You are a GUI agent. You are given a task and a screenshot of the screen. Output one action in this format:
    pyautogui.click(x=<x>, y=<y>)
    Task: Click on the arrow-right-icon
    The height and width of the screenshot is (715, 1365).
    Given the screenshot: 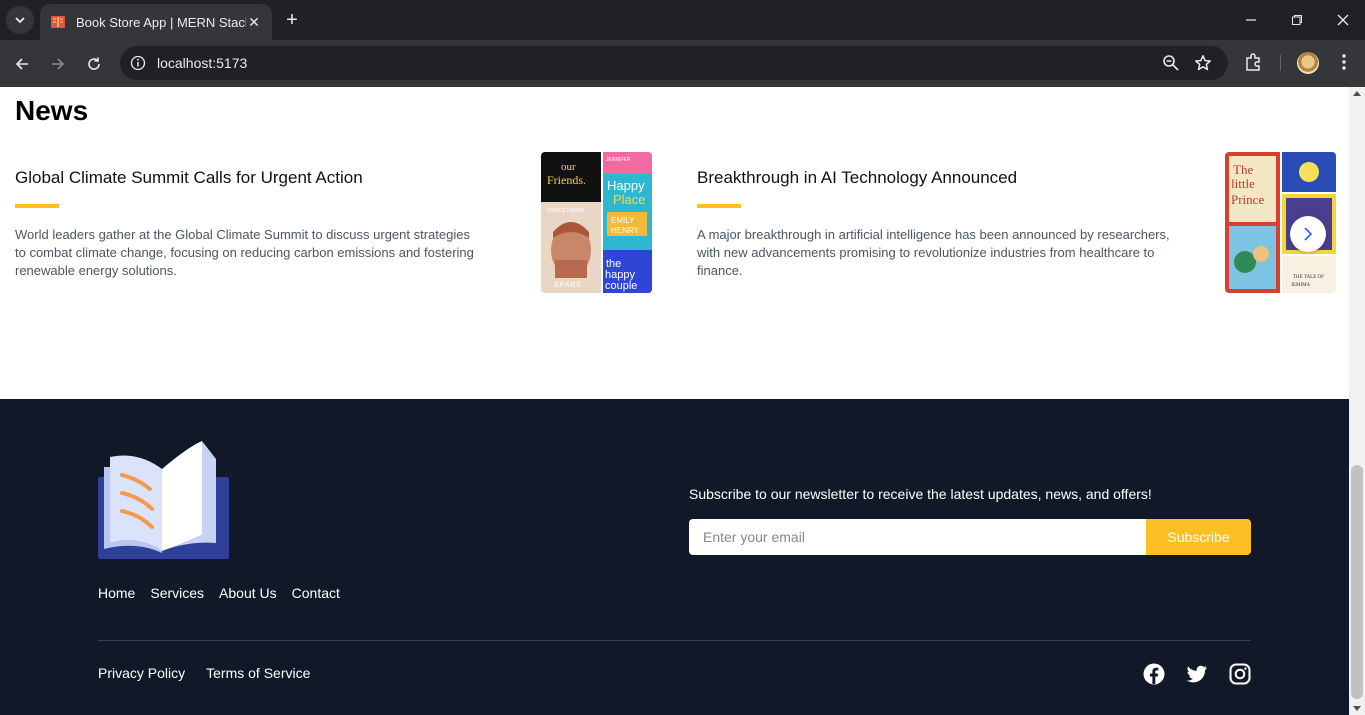 What is the action you would take?
    pyautogui.click(x=58, y=64)
    